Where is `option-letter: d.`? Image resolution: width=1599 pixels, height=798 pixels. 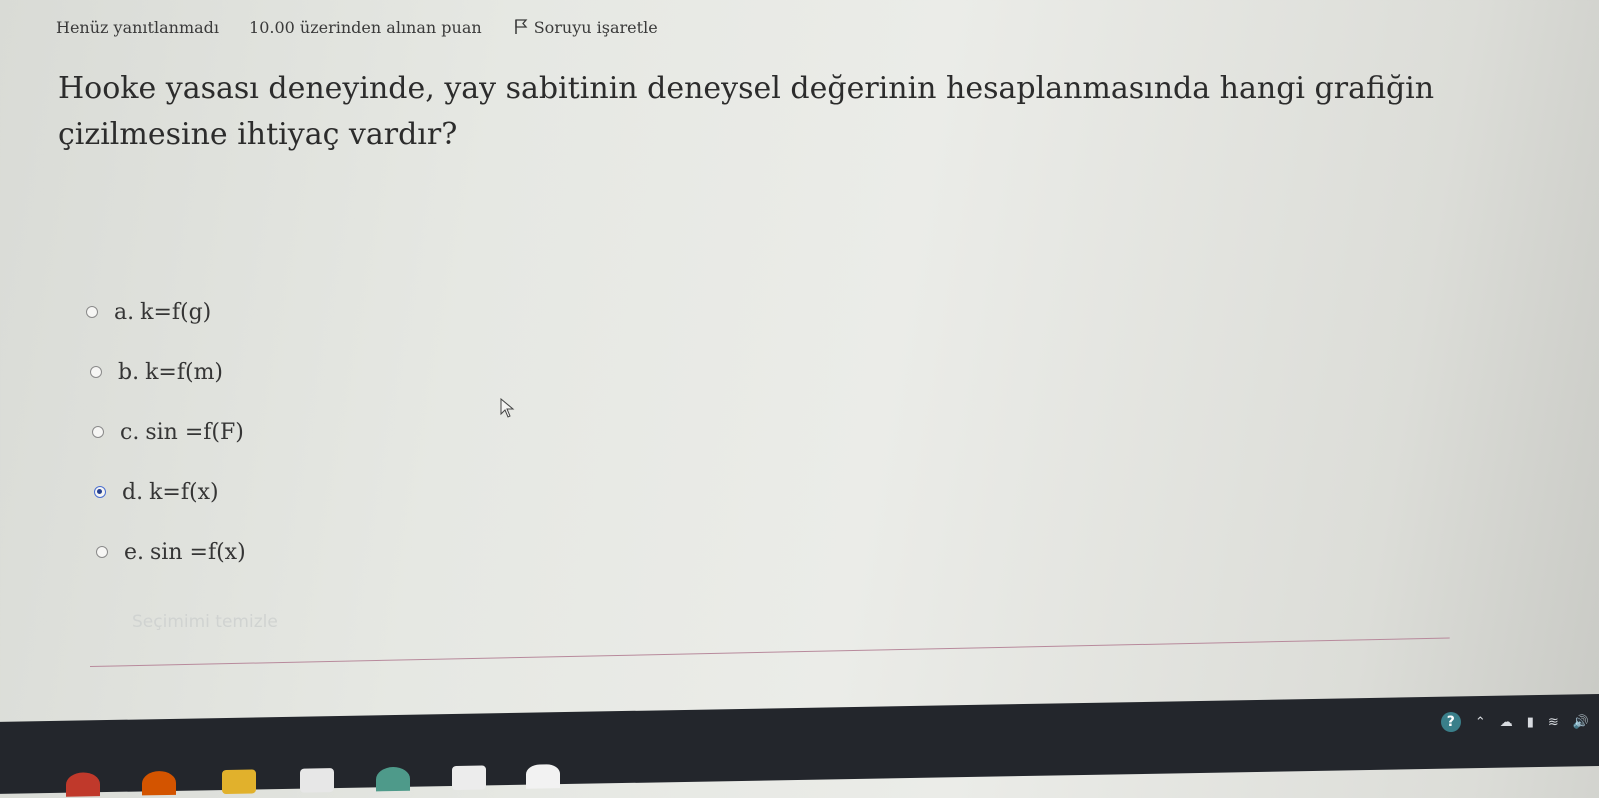
option-letter: d. is located at coordinates (133, 492).